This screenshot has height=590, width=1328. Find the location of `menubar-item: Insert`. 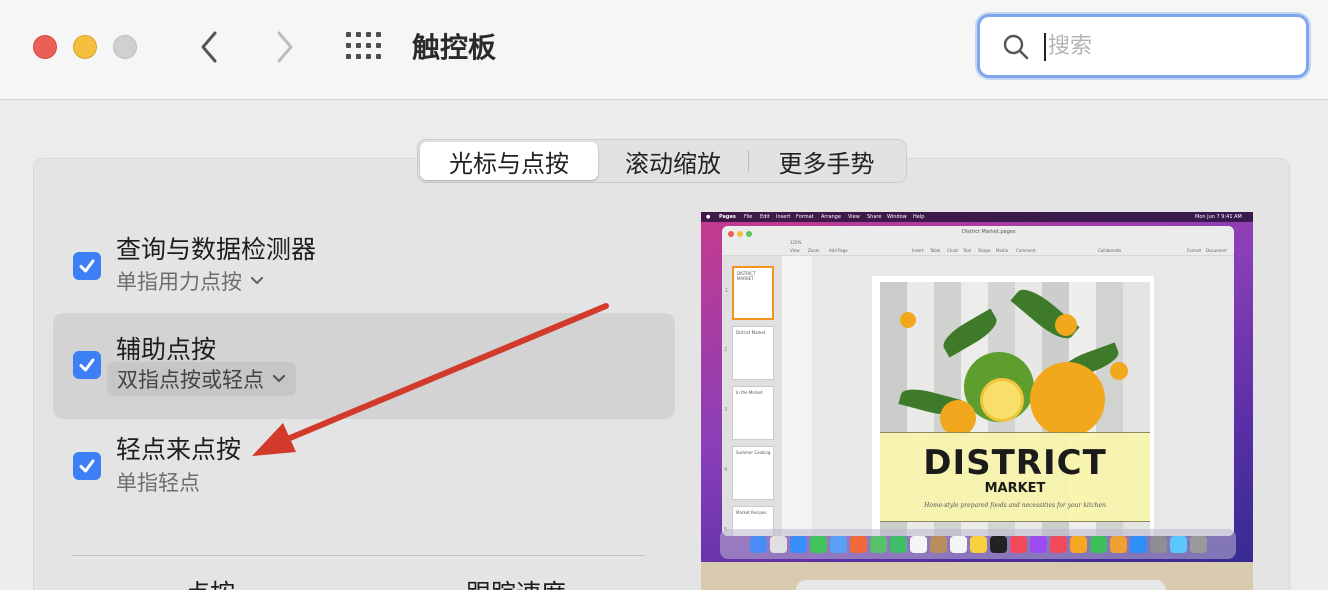

menubar-item: Insert is located at coordinates (783, 217).